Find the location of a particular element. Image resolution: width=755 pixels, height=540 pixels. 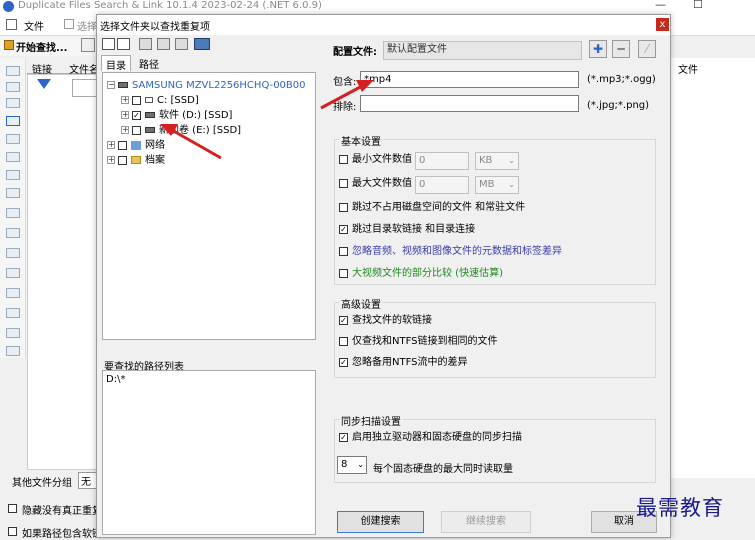

annotation-arrow-include is located at coordinates (347, 95).